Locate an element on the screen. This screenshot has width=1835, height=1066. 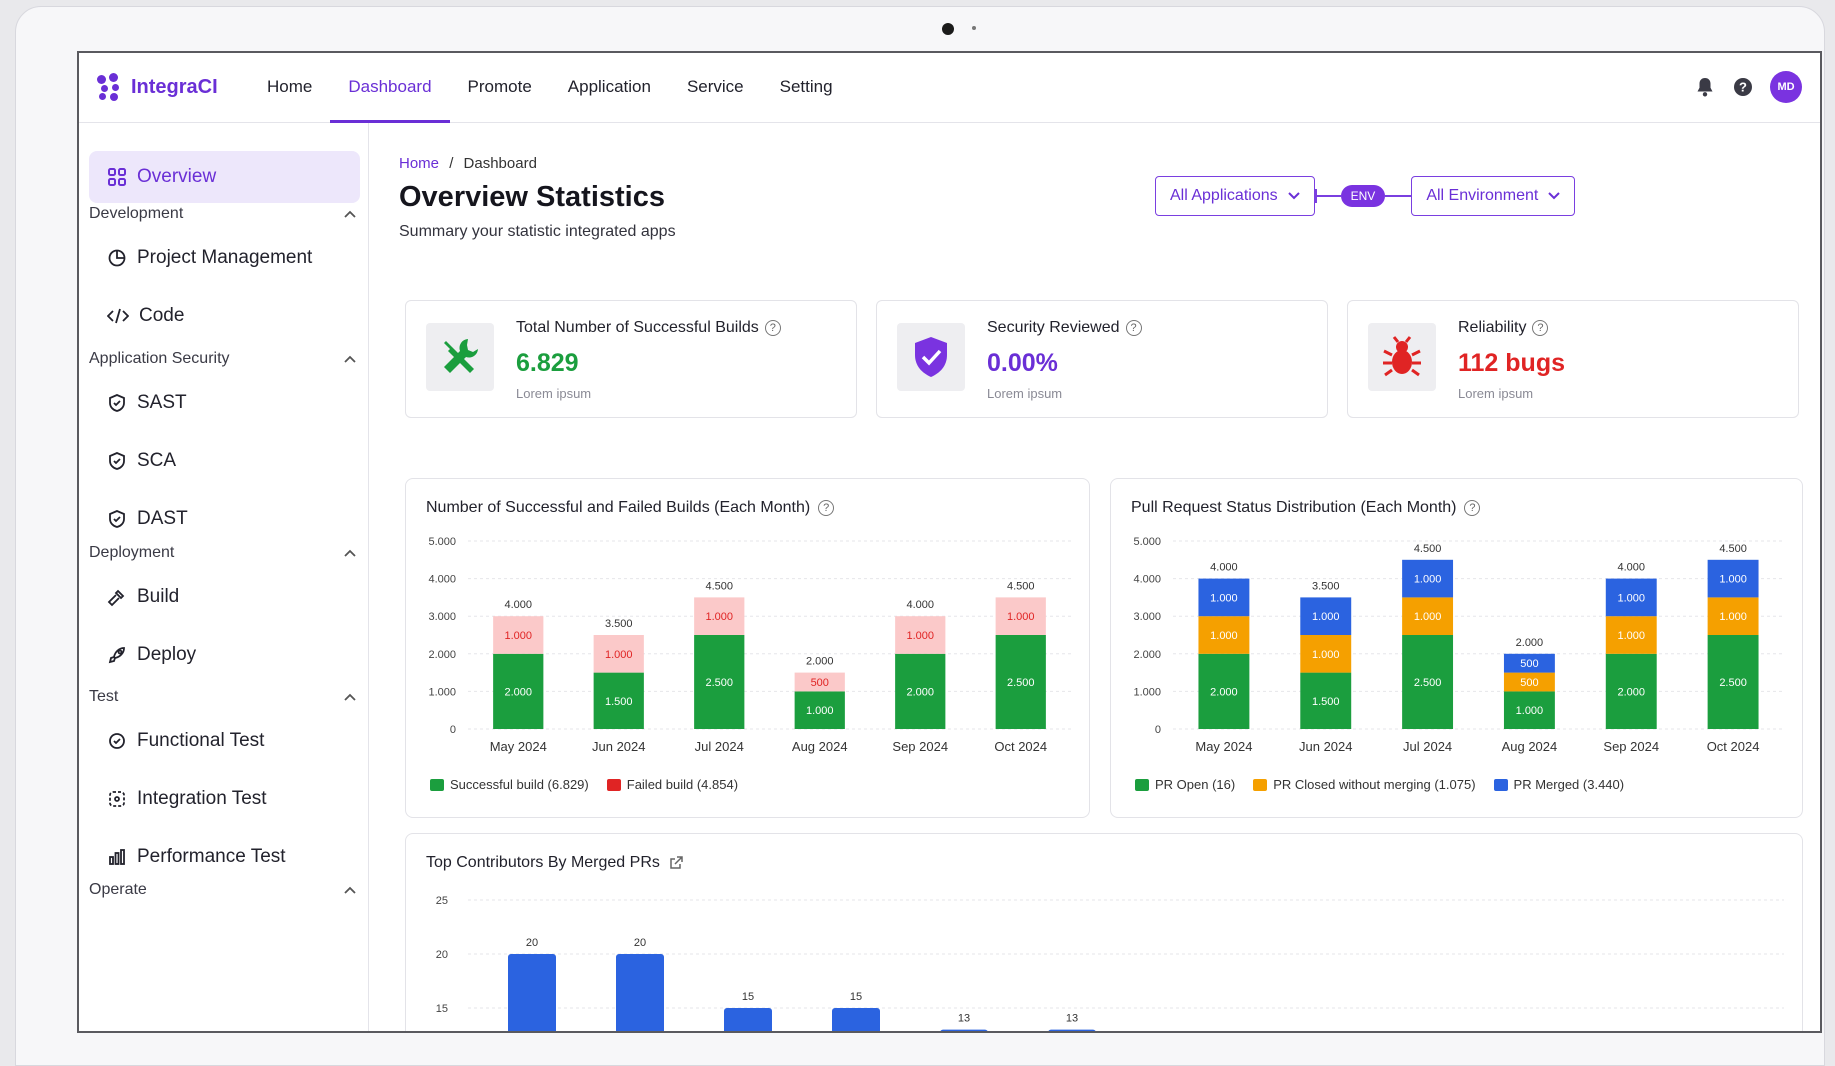
x-tick-label: Aug 2024 is located at coordinates (820, 746).